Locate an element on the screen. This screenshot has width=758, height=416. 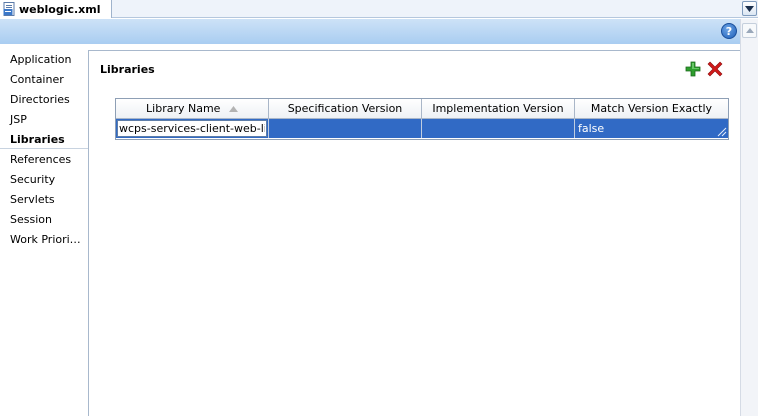
nav-item-container: Container is located at coordinates (44, 80).